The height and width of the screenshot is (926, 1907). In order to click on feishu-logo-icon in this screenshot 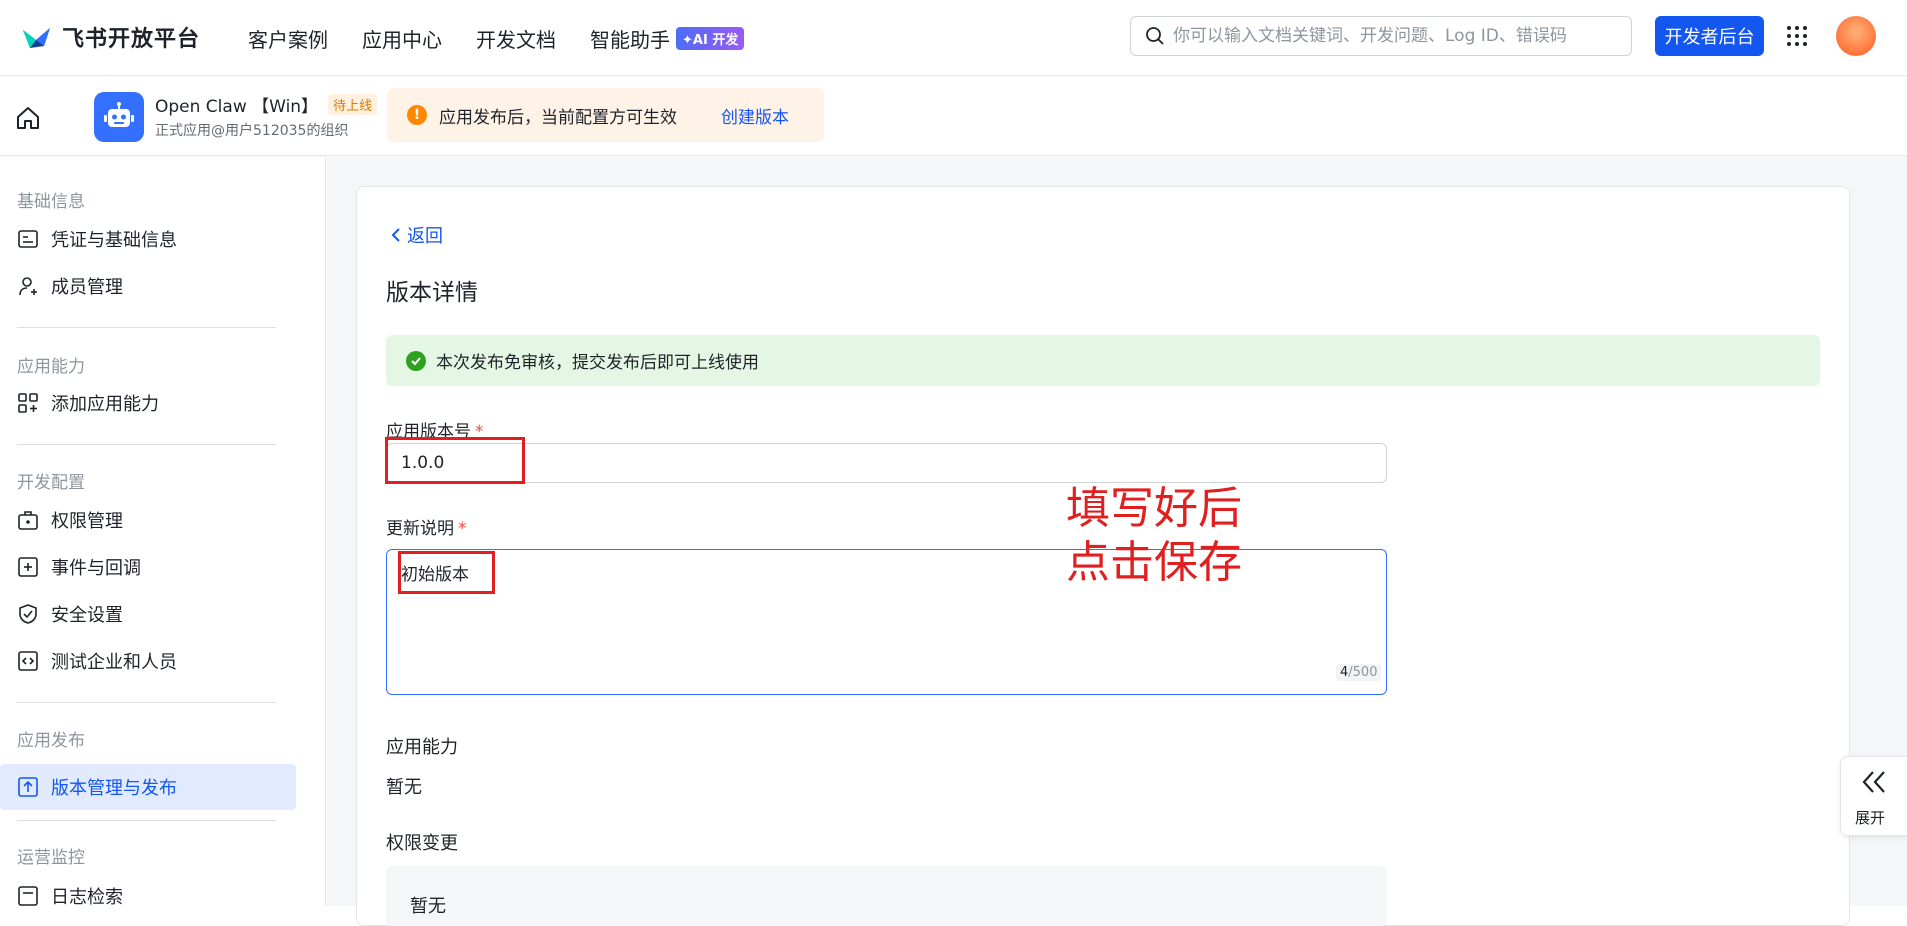, I will do `click(36, 38)`.